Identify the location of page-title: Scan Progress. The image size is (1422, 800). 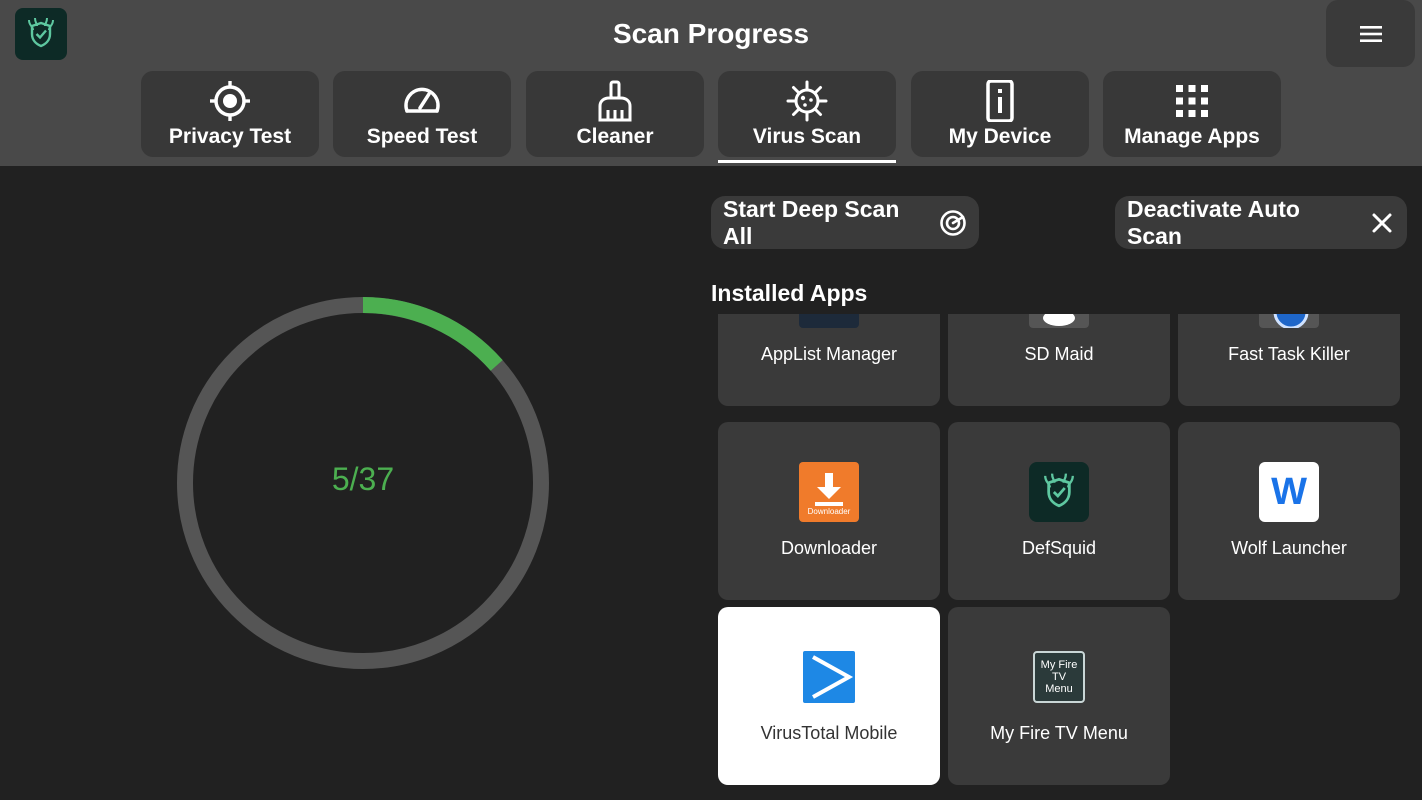
(711, 33).